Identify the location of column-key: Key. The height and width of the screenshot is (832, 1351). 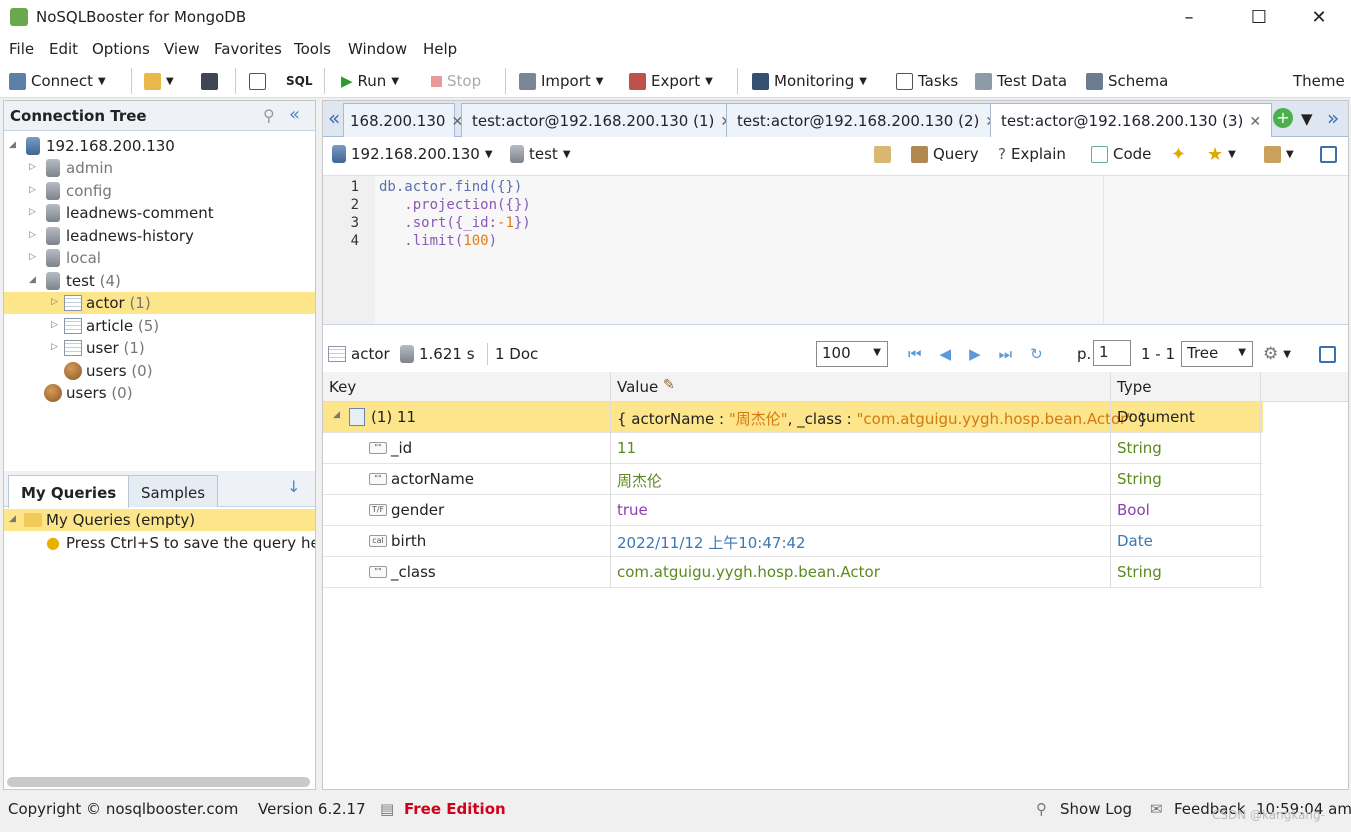
(342, 387).